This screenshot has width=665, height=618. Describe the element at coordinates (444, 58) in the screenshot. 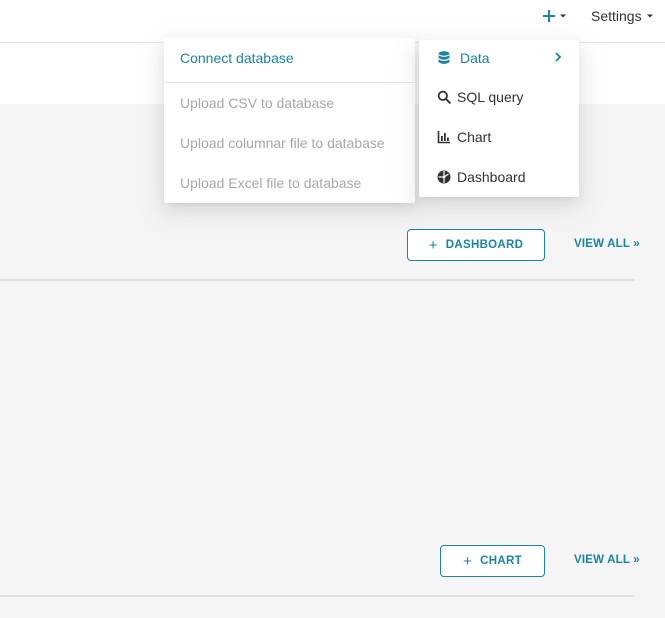

I see `database-icon` at that location.